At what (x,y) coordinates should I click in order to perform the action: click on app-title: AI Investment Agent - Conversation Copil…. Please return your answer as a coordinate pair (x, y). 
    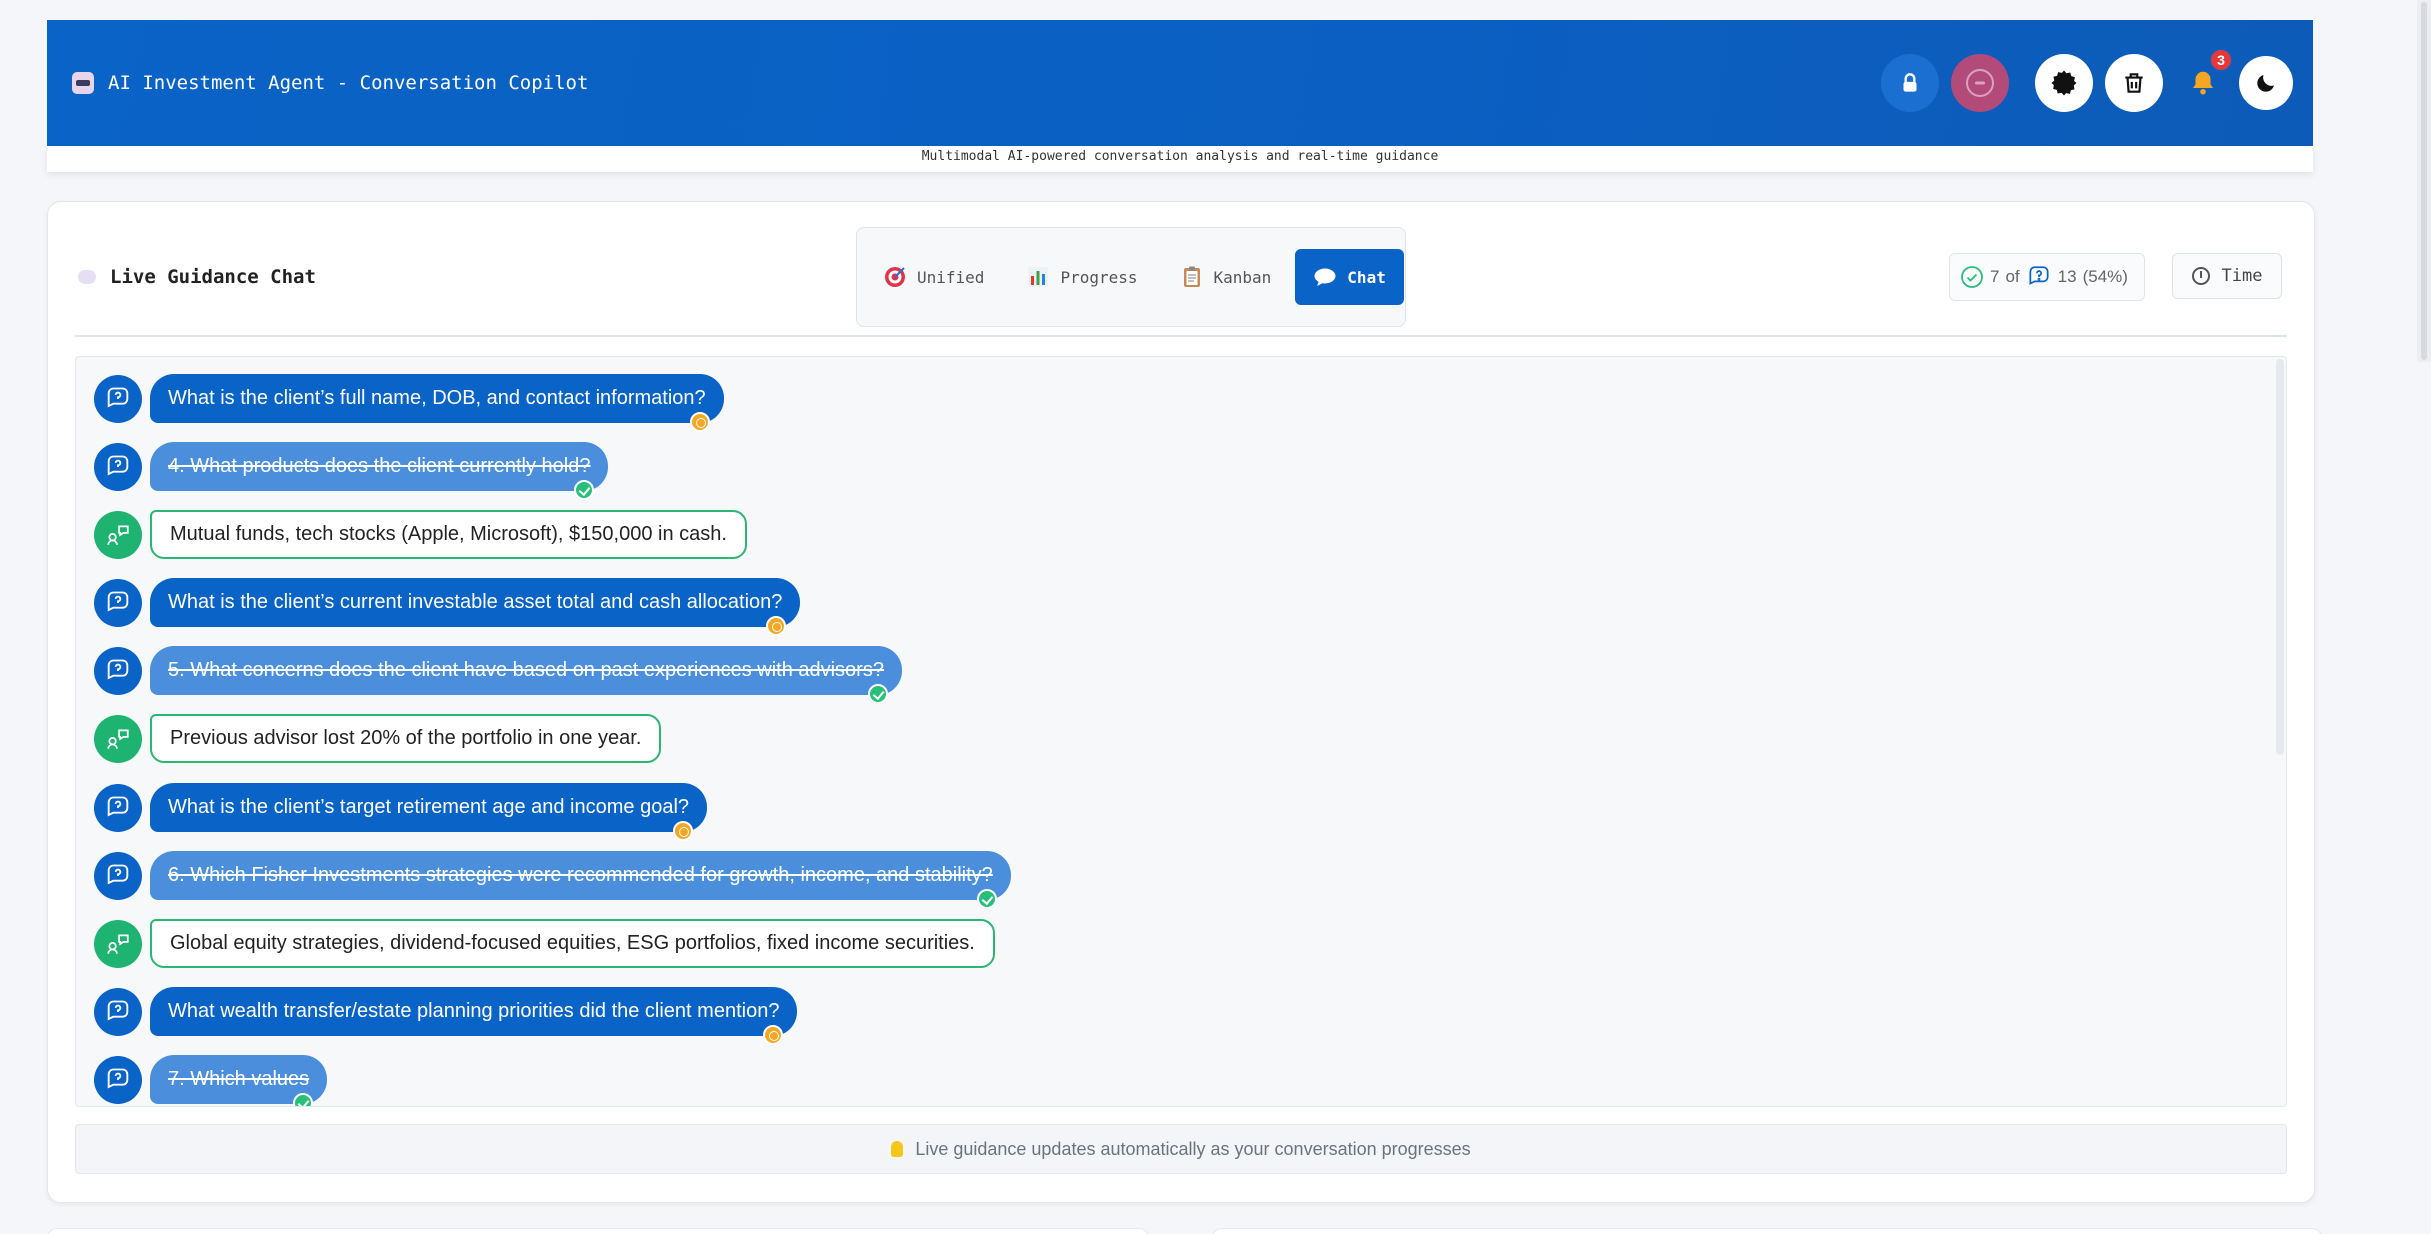
    Looking at the image, I should click on (348, 83).